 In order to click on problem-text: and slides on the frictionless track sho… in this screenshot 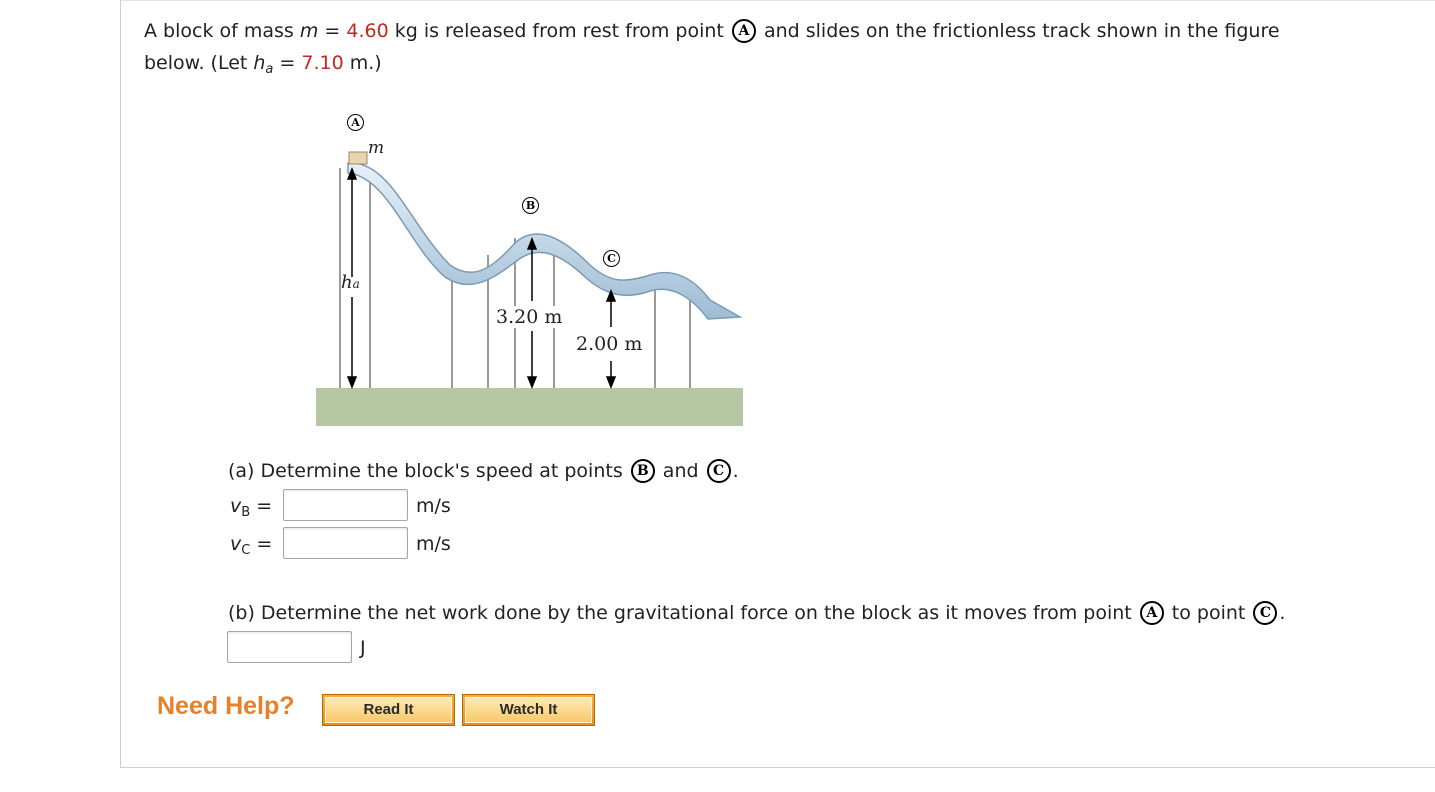, I will do `click(1018, 31)`.